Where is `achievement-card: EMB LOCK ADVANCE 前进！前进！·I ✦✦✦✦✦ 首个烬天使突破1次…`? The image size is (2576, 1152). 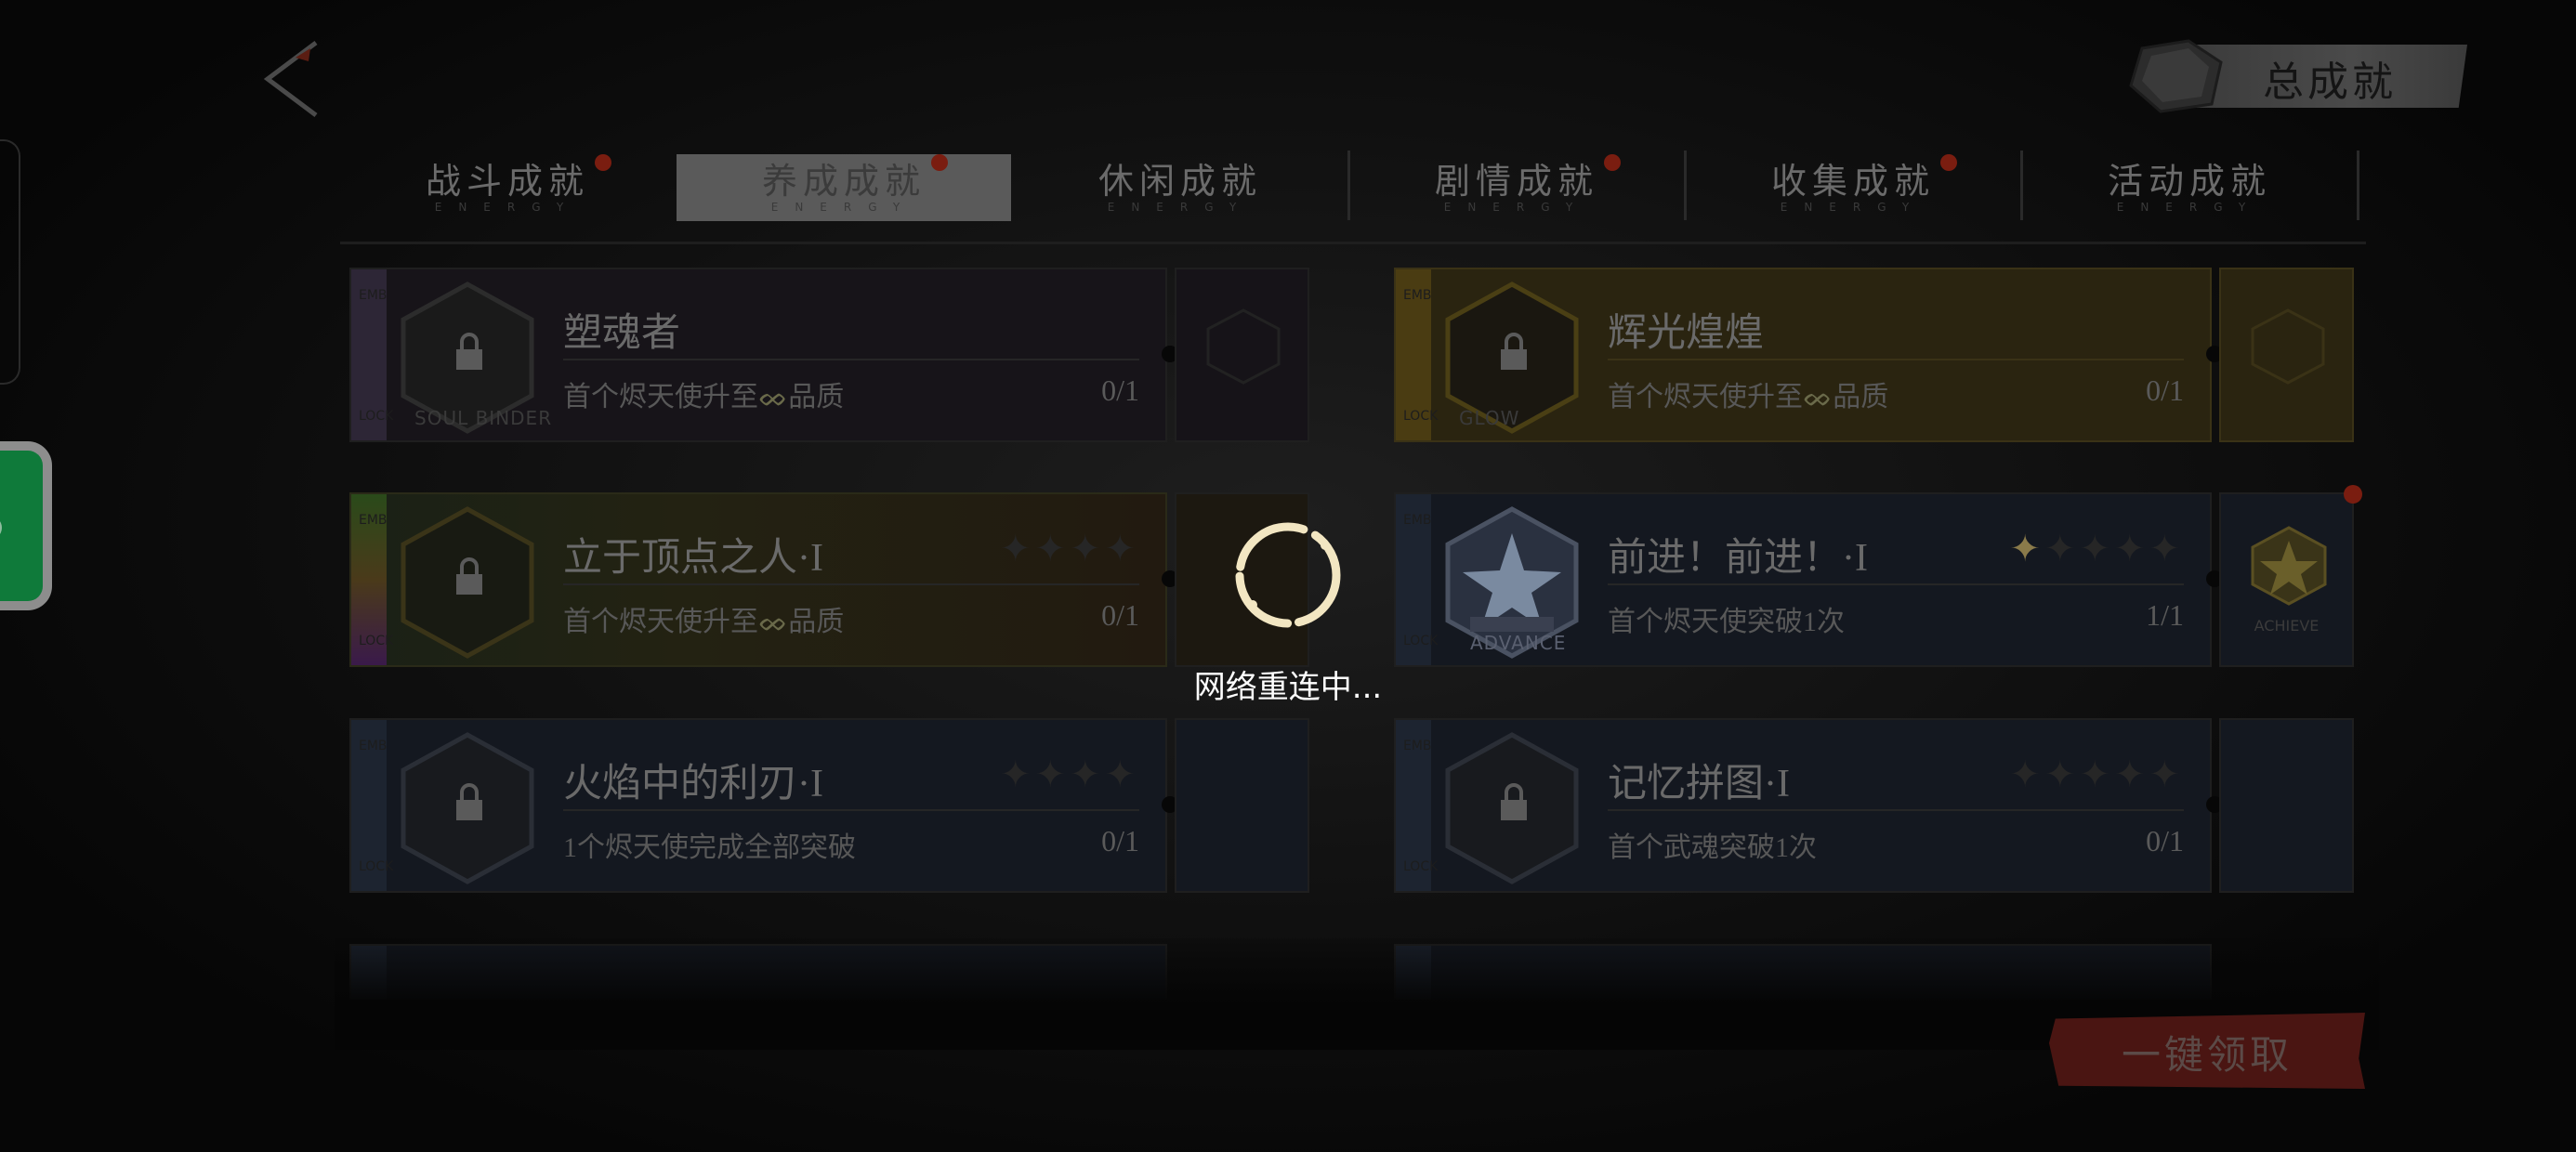 achievement-card: EMB LOCK ADVANCE 前进！前进！·I ✦✦✦✦✦ 首个烬天使突破1次… is located at coordinates (1803, 579).